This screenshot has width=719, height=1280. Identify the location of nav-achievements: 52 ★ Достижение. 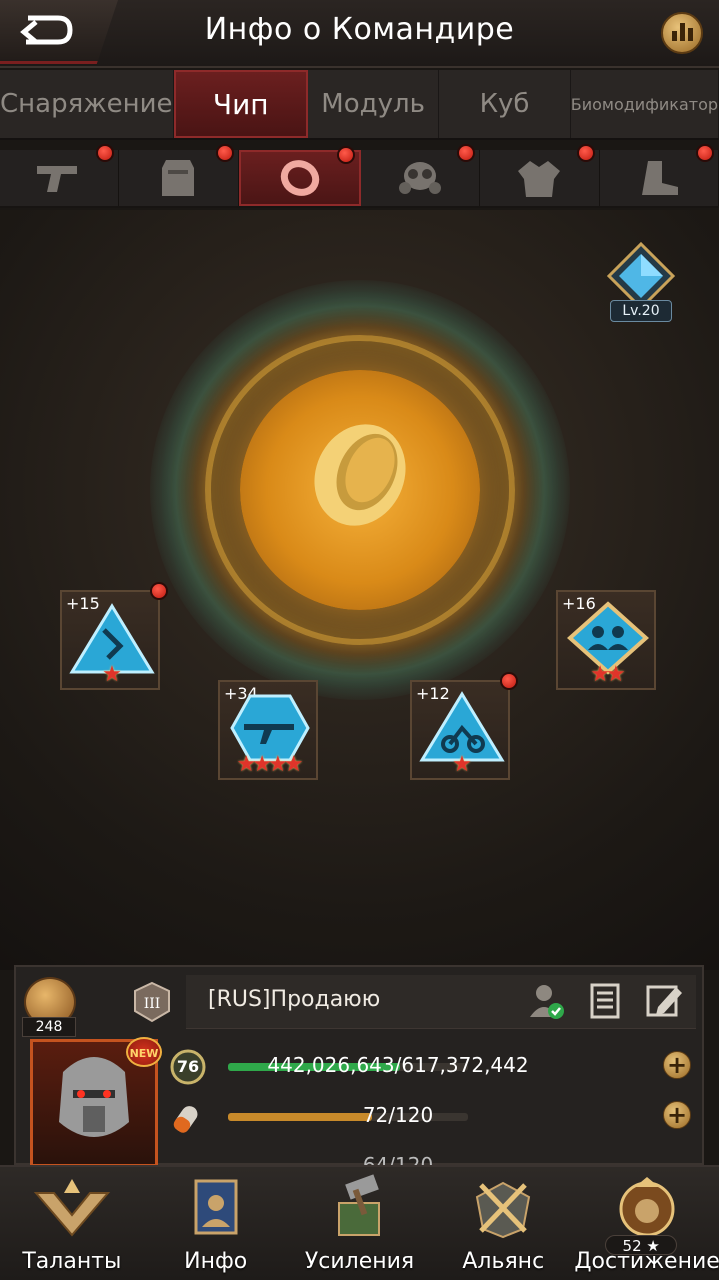
(646, 1223).